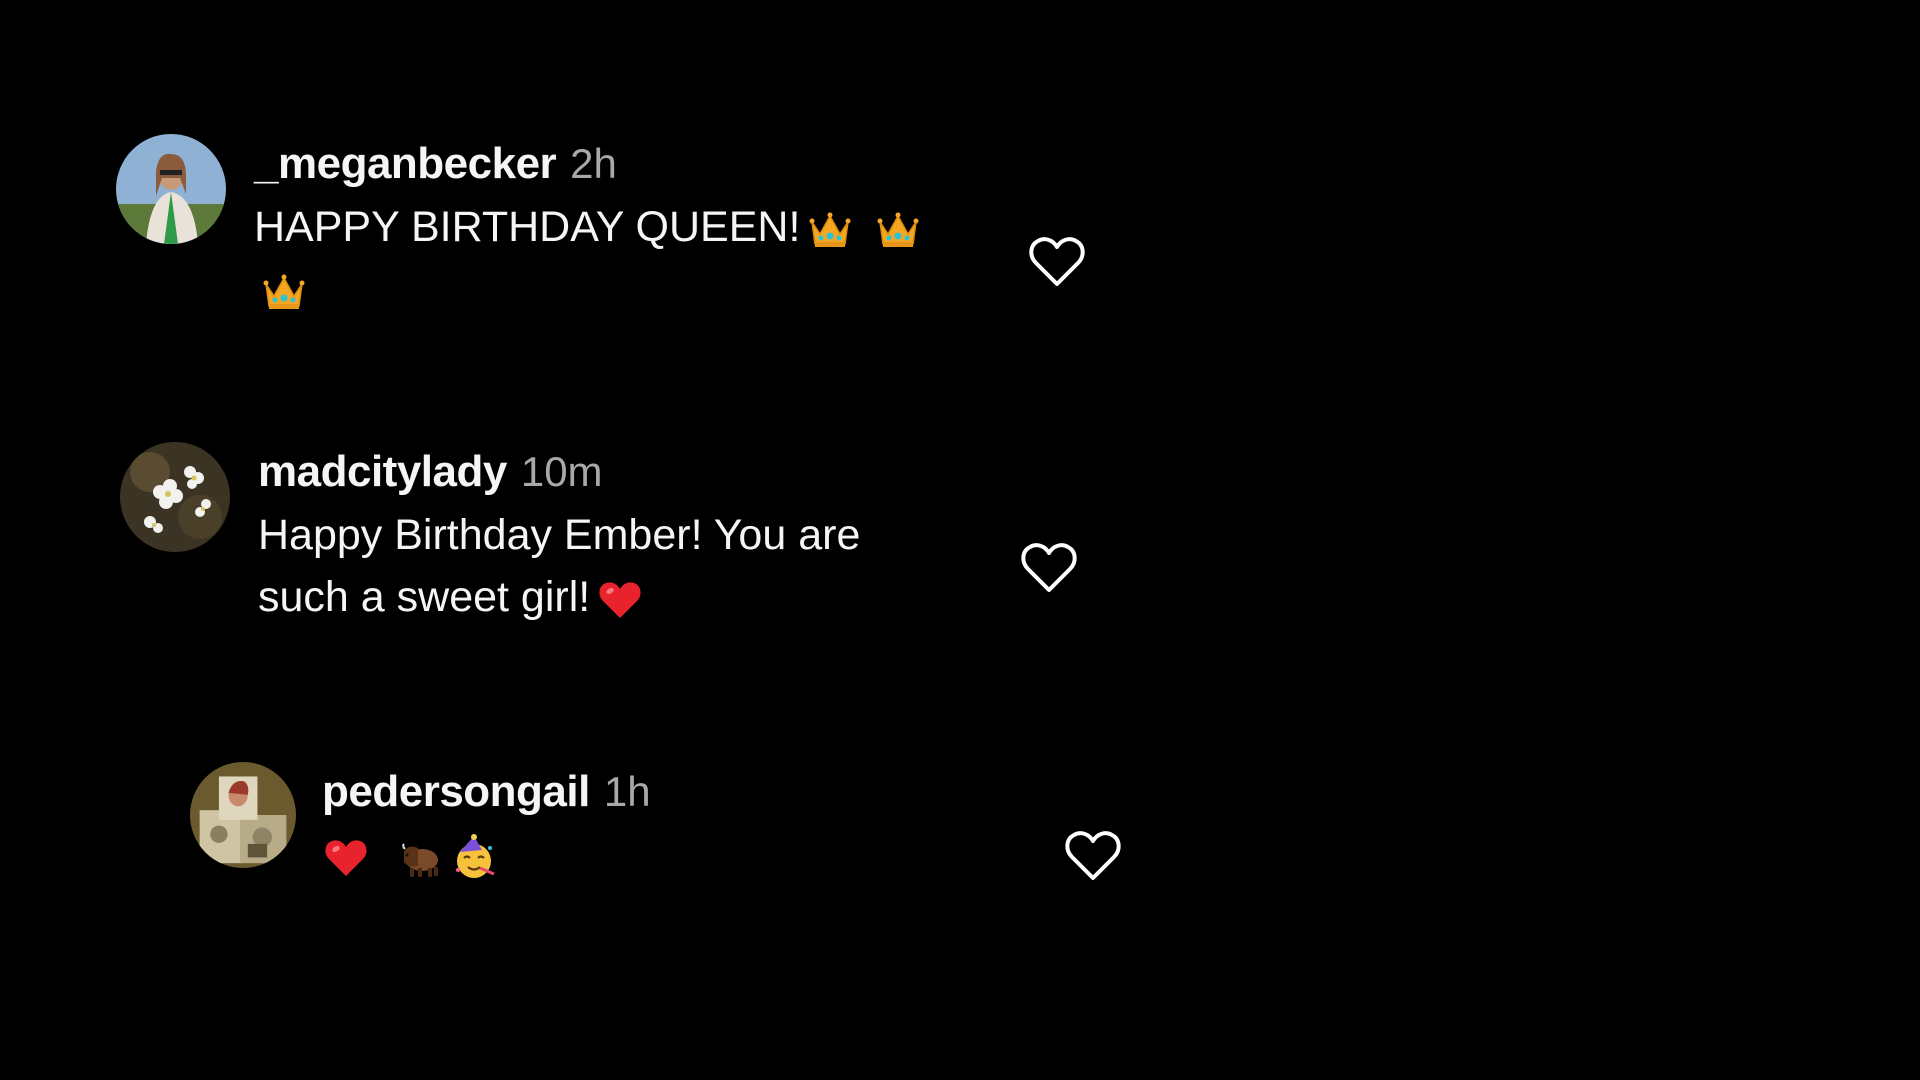 This screenshot has width=1920, height=1080. I want to click on white-flowers-icon, so click(175, 497).